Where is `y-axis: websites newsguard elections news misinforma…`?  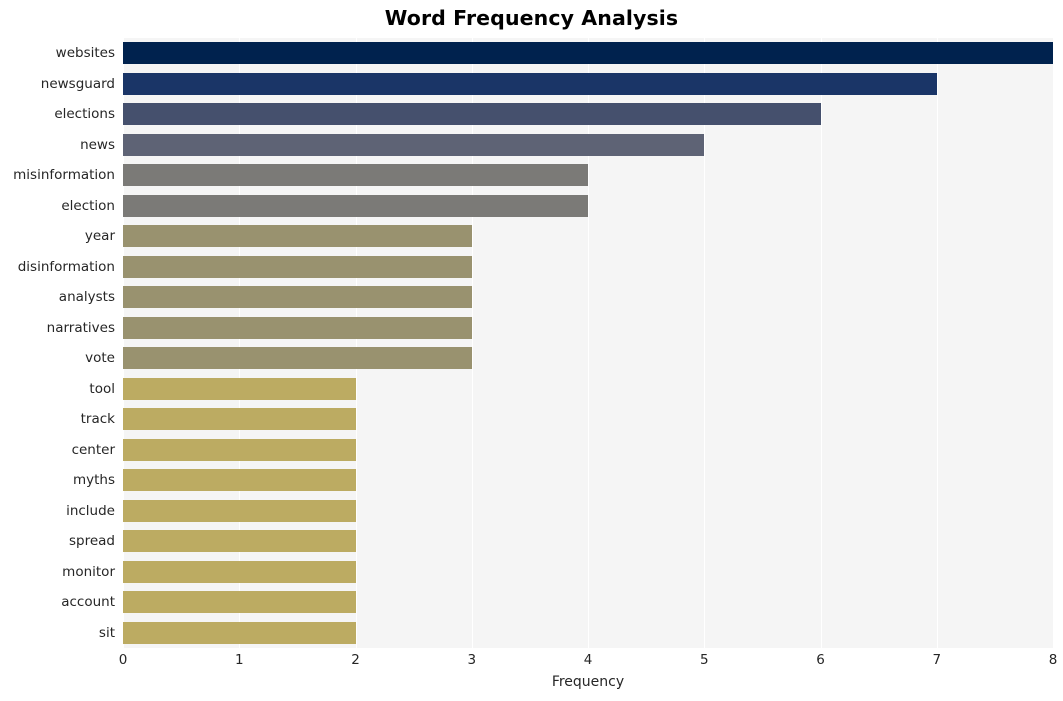 y-axis: websites newsguard elections news misinforma… is located at coordinates (57, 343).